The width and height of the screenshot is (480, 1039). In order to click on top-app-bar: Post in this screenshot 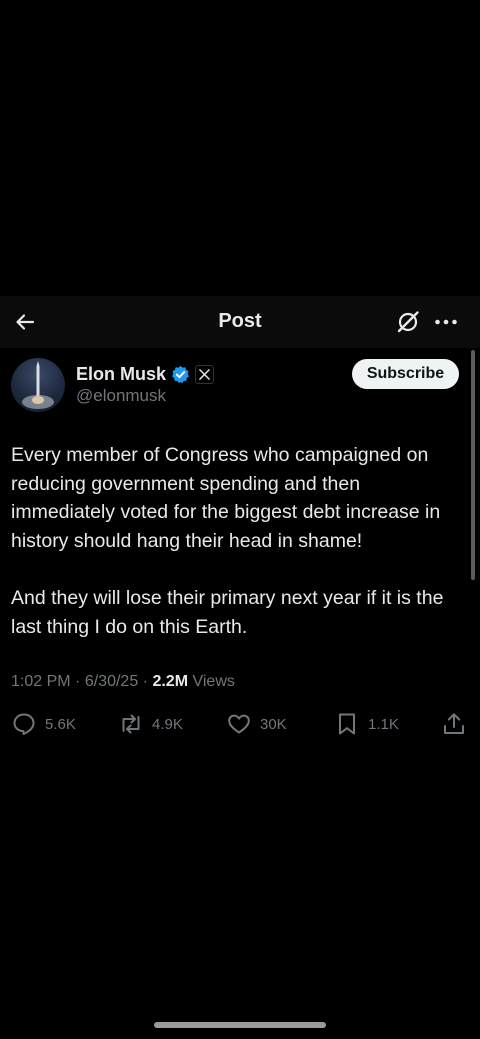, I will do `click(240, 322)`.